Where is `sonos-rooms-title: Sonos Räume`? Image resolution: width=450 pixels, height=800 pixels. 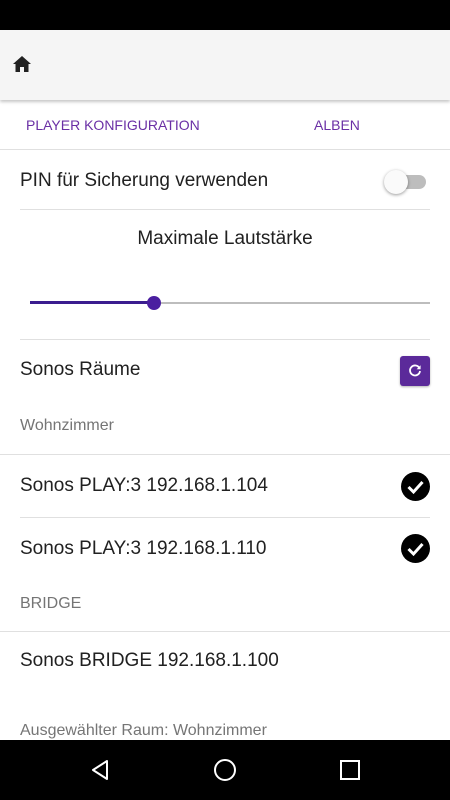 sonos-rooms-title: Sonos Räume is located at coordinates (80, 369).